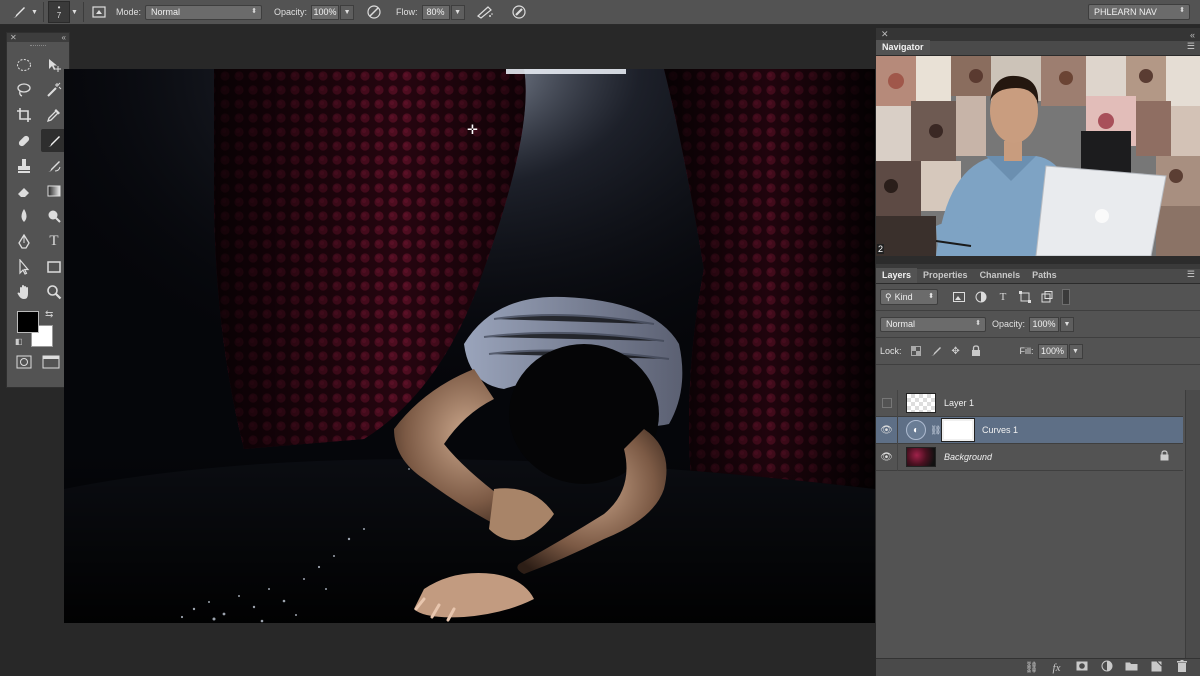  What do you see at coordinates (1067, 324) in the screenshot?
I see `layer-opacity-slider-button: ▼` at bounding box center [1067, 324].